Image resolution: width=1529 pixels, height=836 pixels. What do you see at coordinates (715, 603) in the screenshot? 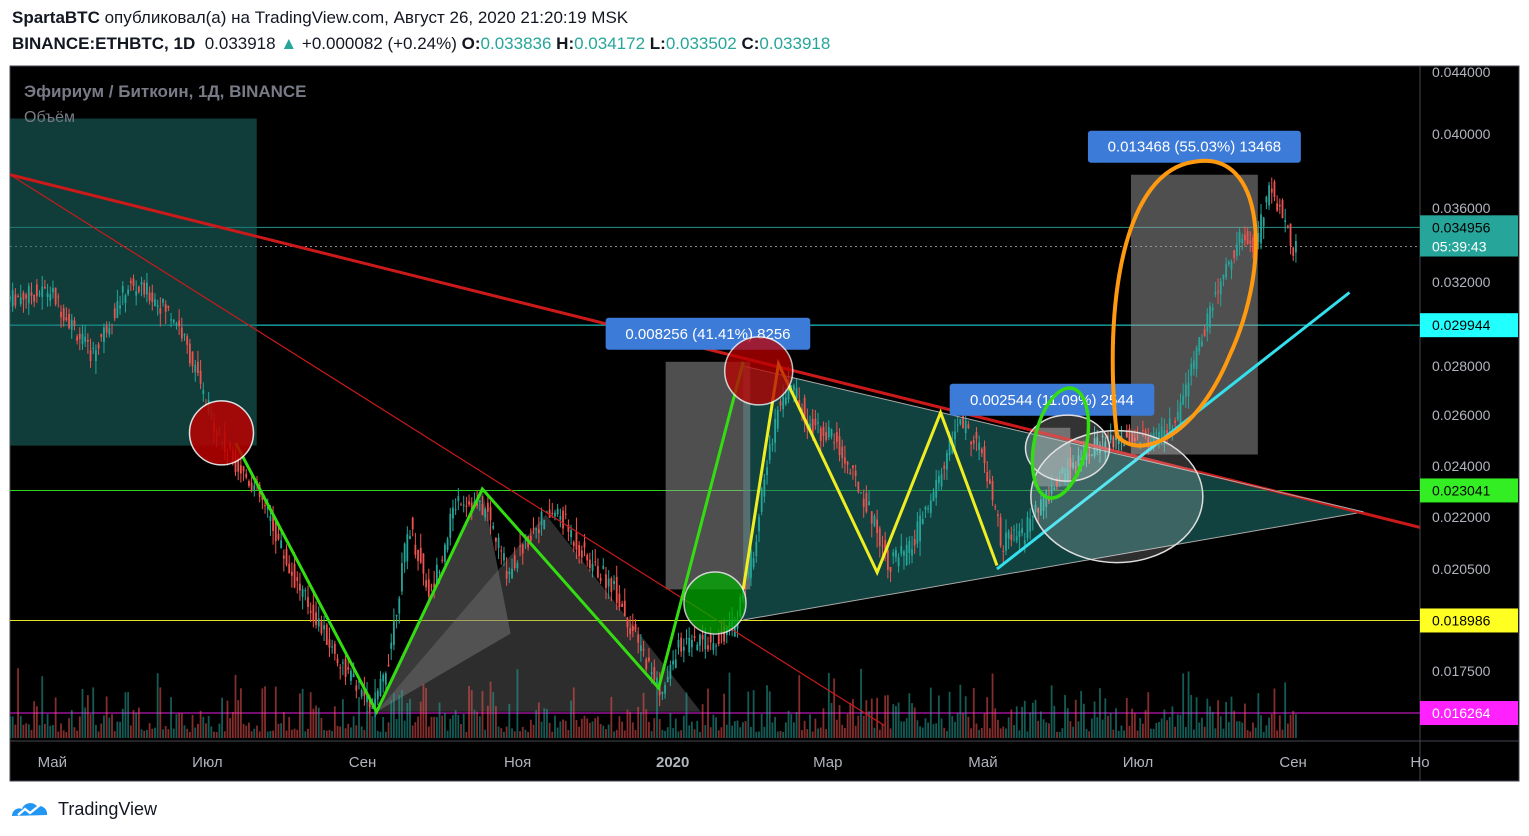
I see `green-circle-marker` at bounding box center [715, 603].